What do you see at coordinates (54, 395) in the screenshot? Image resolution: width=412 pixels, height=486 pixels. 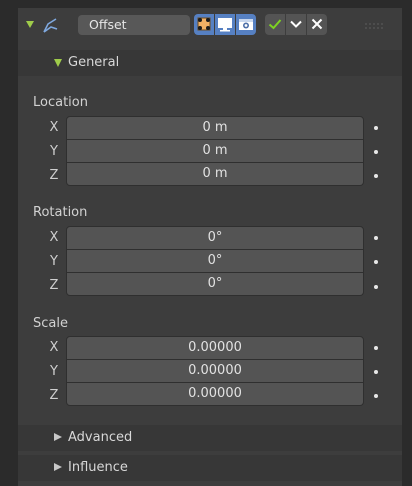 I see `scale-z-label: Z` at bounding box center [54, 395].